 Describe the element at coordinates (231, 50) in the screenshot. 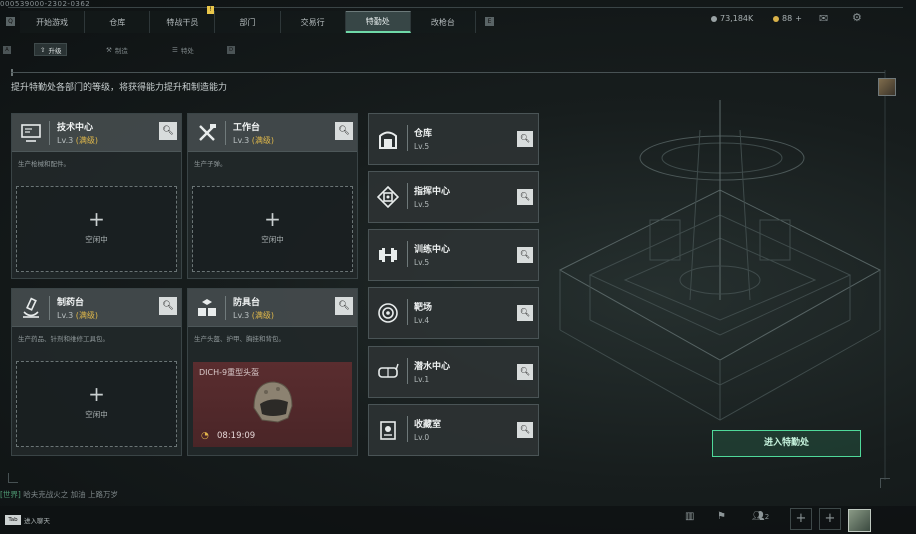

I see `subtab-next-key: D` at that location.